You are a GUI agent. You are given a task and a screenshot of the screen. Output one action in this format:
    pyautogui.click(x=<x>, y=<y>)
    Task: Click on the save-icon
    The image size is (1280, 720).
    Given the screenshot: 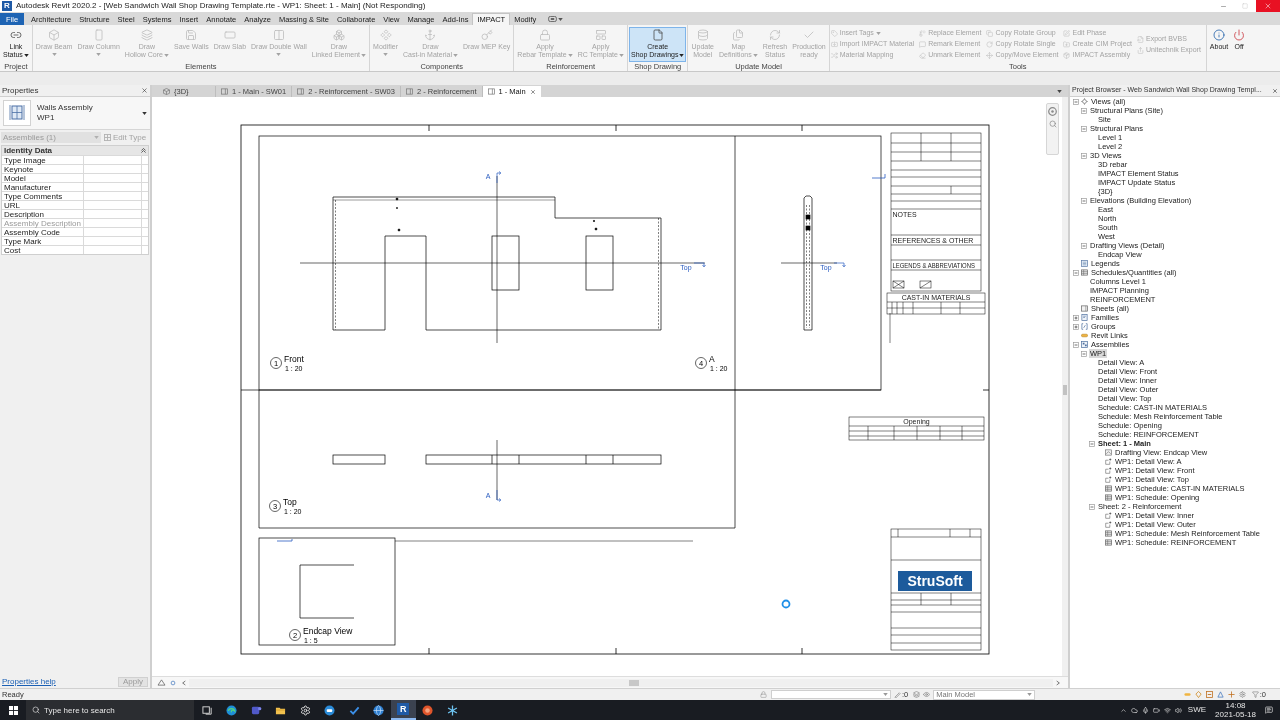 What is the action you would take?
    pyautogui.click(x=191, y=35)
    